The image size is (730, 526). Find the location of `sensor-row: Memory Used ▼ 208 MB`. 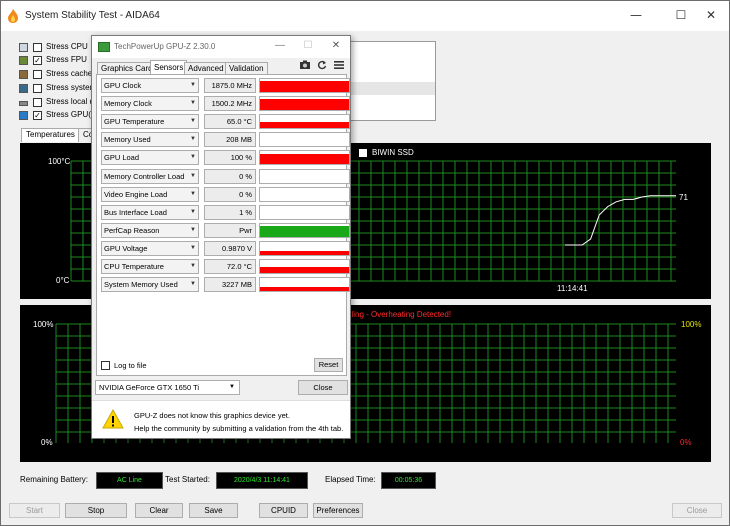

sensor-row: Memory Used ▼ 208 MB is located at coordinates (225, 140).